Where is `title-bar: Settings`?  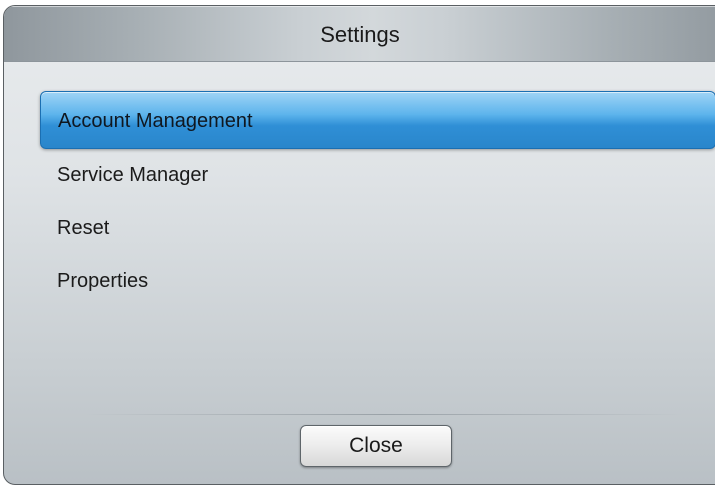 title-bar: Settings is located at coordinates (359, 34).